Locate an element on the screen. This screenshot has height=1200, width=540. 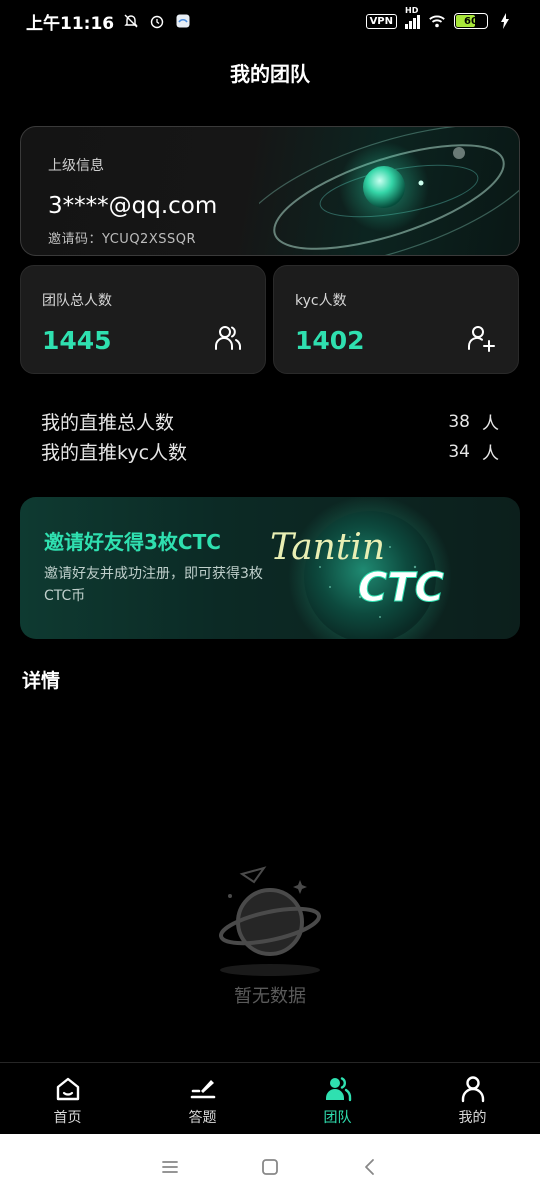
direct-total-value: 38 is located at coordinates (459, 421).